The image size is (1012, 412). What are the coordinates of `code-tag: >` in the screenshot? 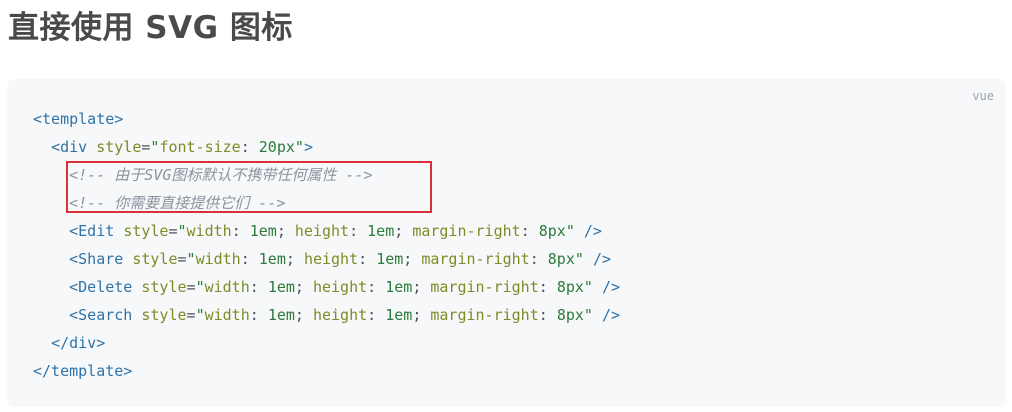 It's located at (308, 147).